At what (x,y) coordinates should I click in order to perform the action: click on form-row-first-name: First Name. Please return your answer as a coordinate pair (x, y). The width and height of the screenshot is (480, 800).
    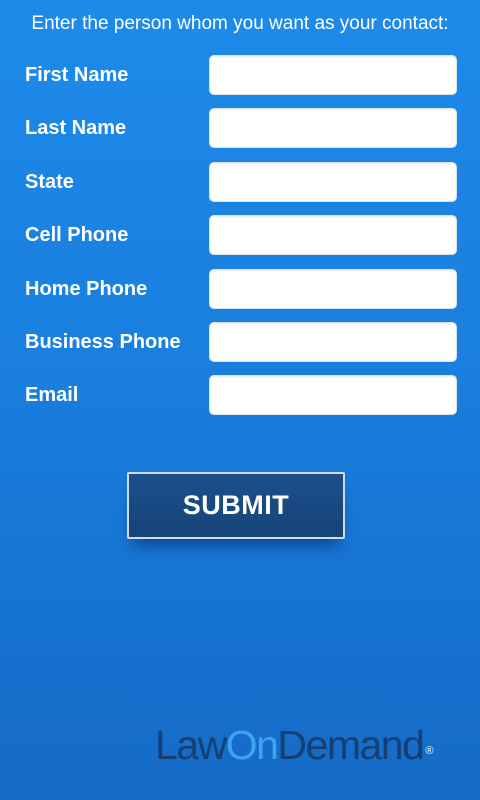
    Looking at the image, I should click on (240, 75).